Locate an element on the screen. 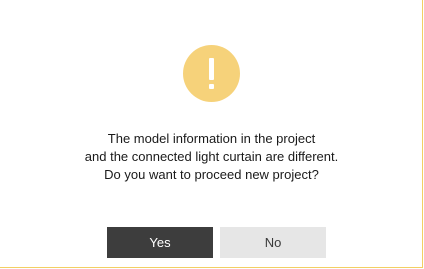 Image resolution: width=424 pixels, height=269 pixels. warning-icon is located at coordinates (211, 73).